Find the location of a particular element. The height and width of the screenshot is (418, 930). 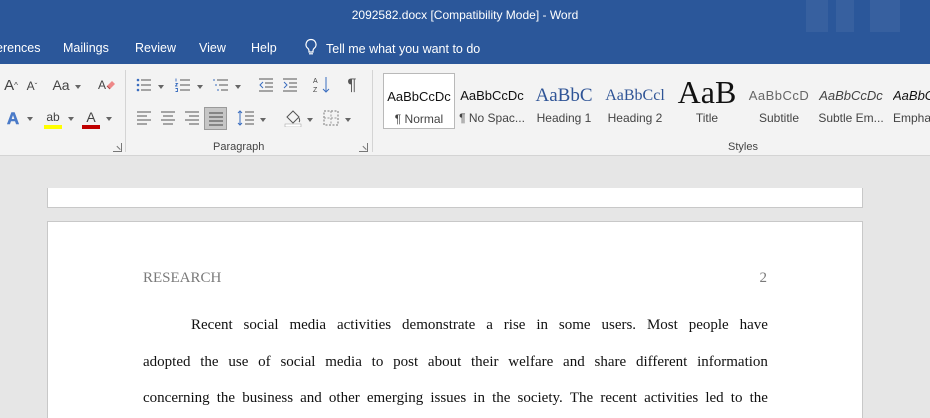

style-heading-1: AaBbC Heading 1 is located at coordinates (564, 101).